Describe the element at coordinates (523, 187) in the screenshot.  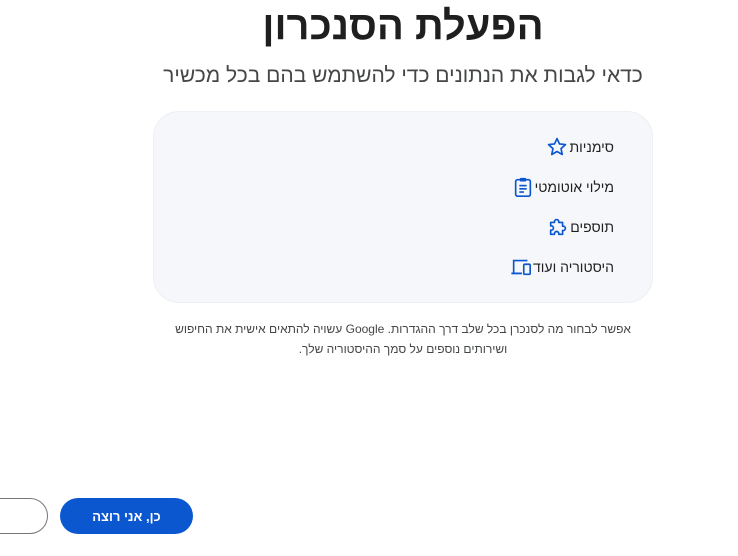
I see `clipboard-icon` at that location.